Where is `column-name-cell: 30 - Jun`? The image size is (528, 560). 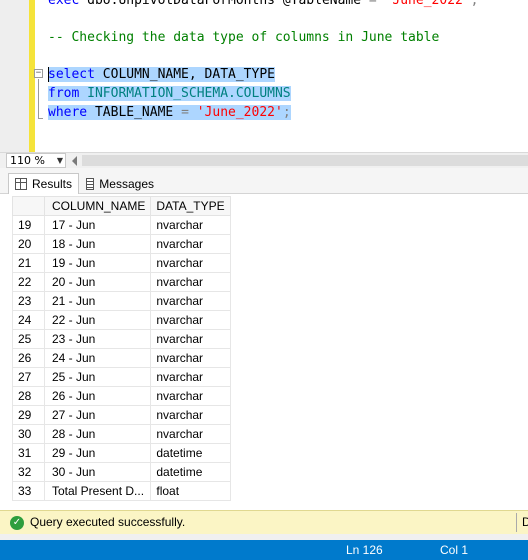
column-name-cell: 30 - Jun is located at coordinates (97, 472).